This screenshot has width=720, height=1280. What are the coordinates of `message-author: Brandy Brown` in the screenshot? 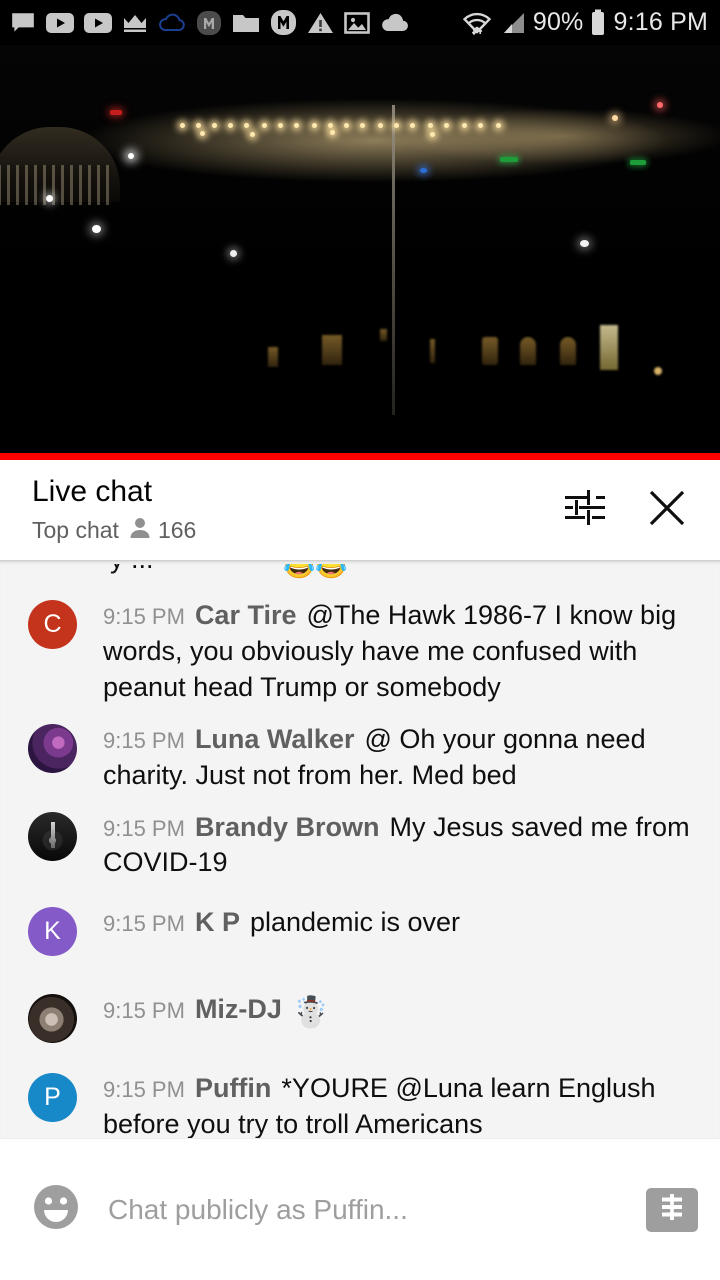 It's located at (287, 827).